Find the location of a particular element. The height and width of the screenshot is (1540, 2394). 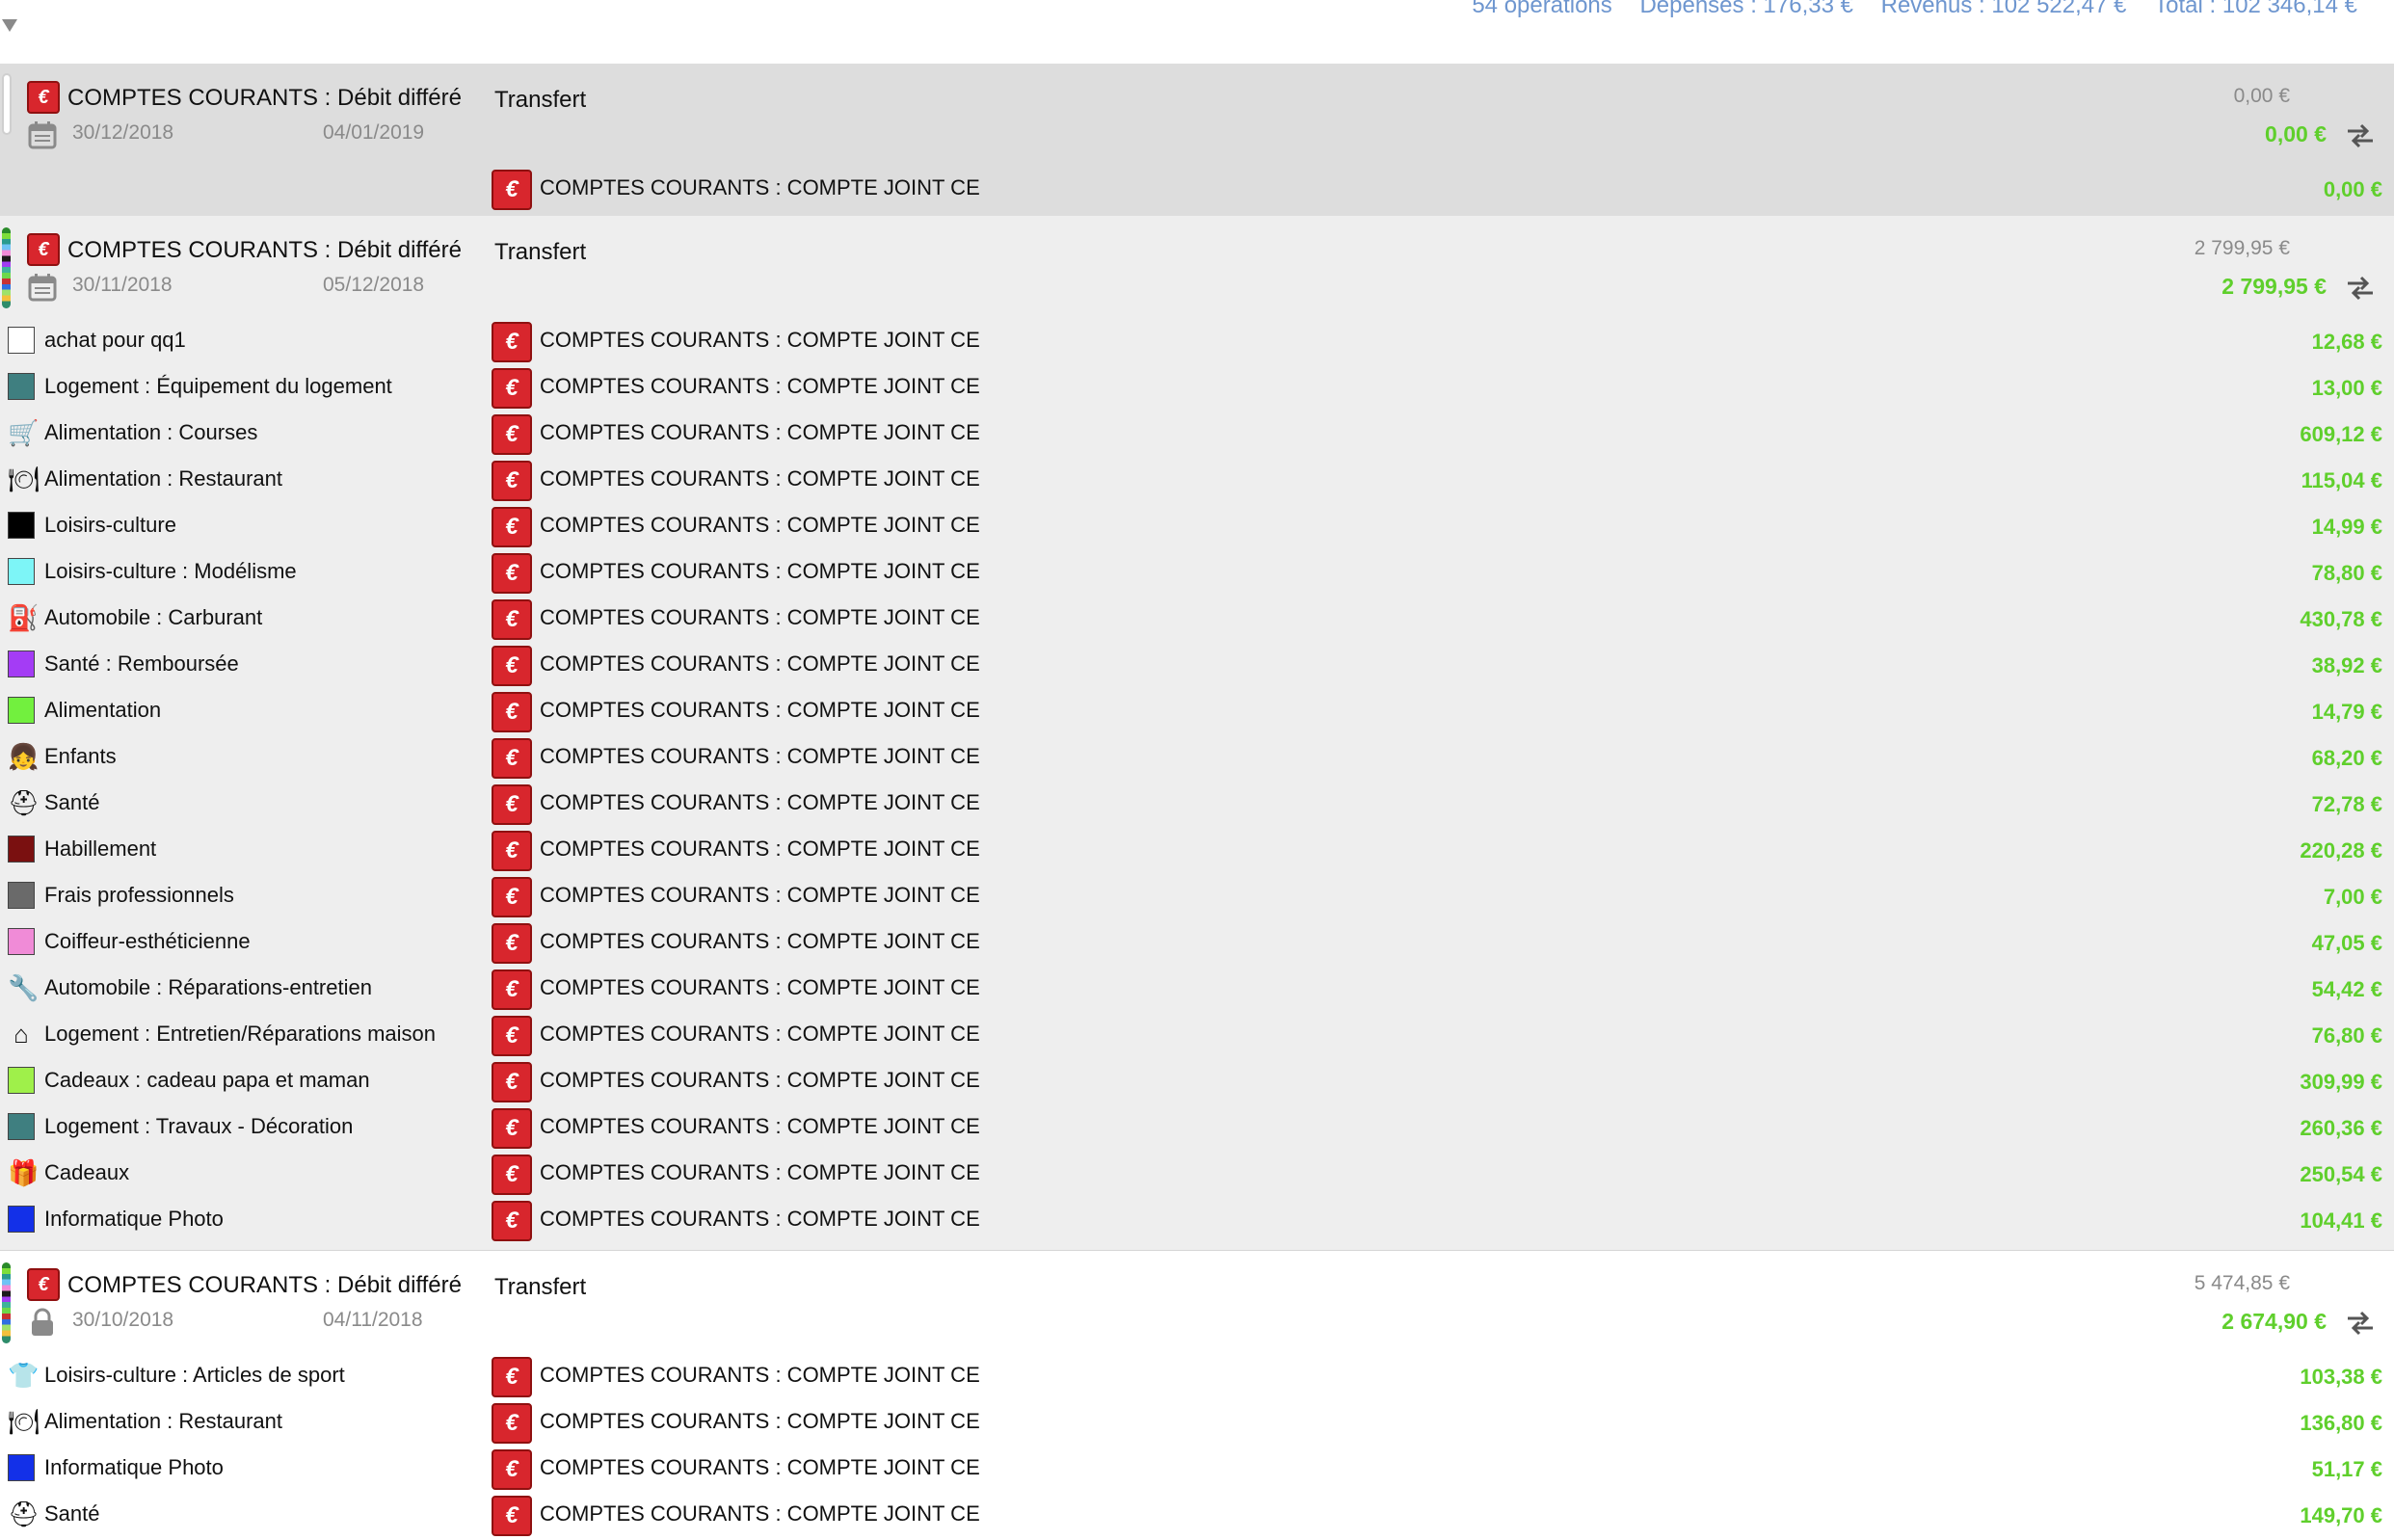

expenses-total: Dépenses : 176,33 € is located at coordinates (1746, 9).